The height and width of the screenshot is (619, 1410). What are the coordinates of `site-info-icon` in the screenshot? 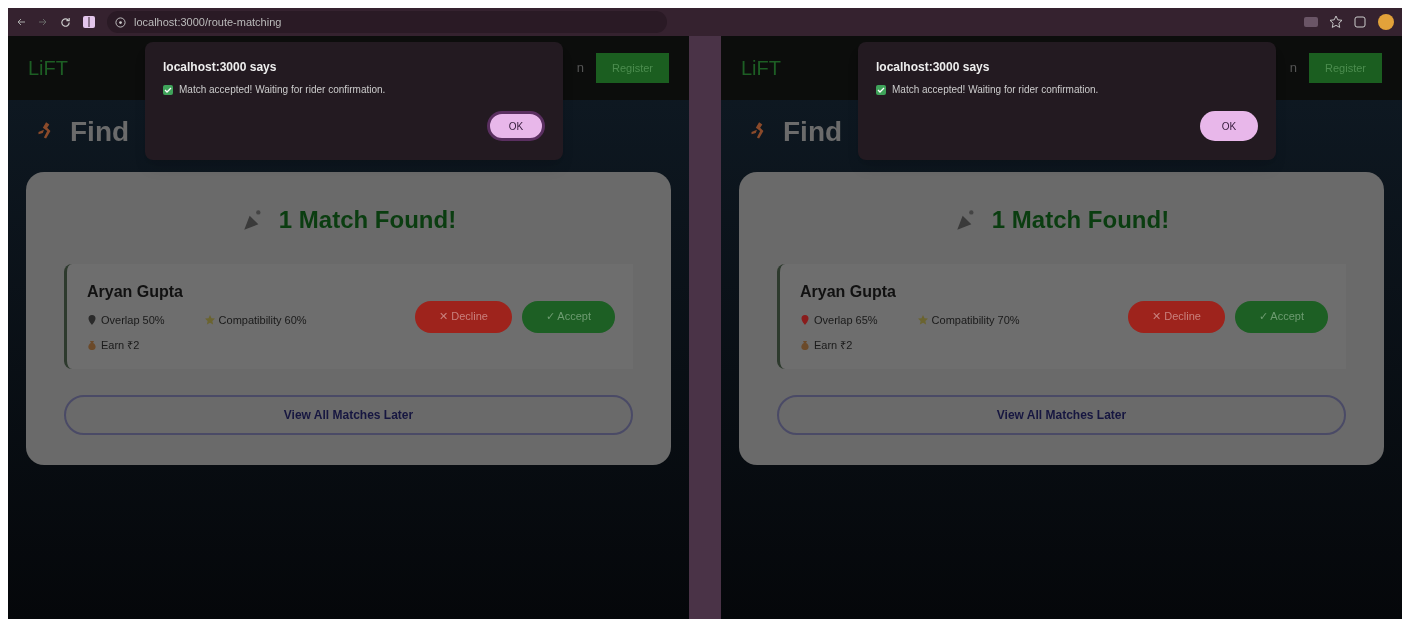 It's located at (120, 22).